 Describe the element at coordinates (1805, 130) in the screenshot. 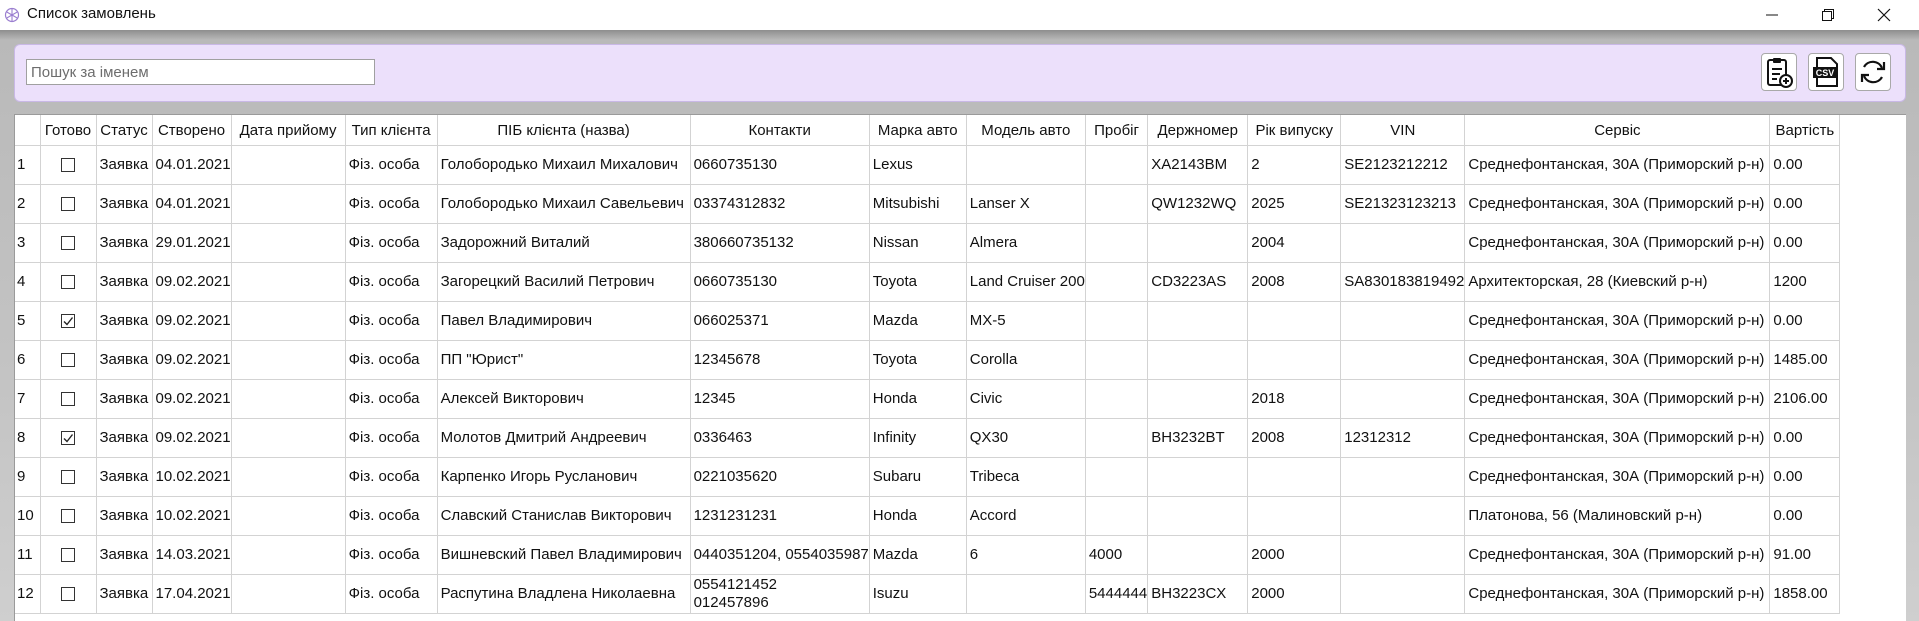

I see `column-header: Вартість` at that location.